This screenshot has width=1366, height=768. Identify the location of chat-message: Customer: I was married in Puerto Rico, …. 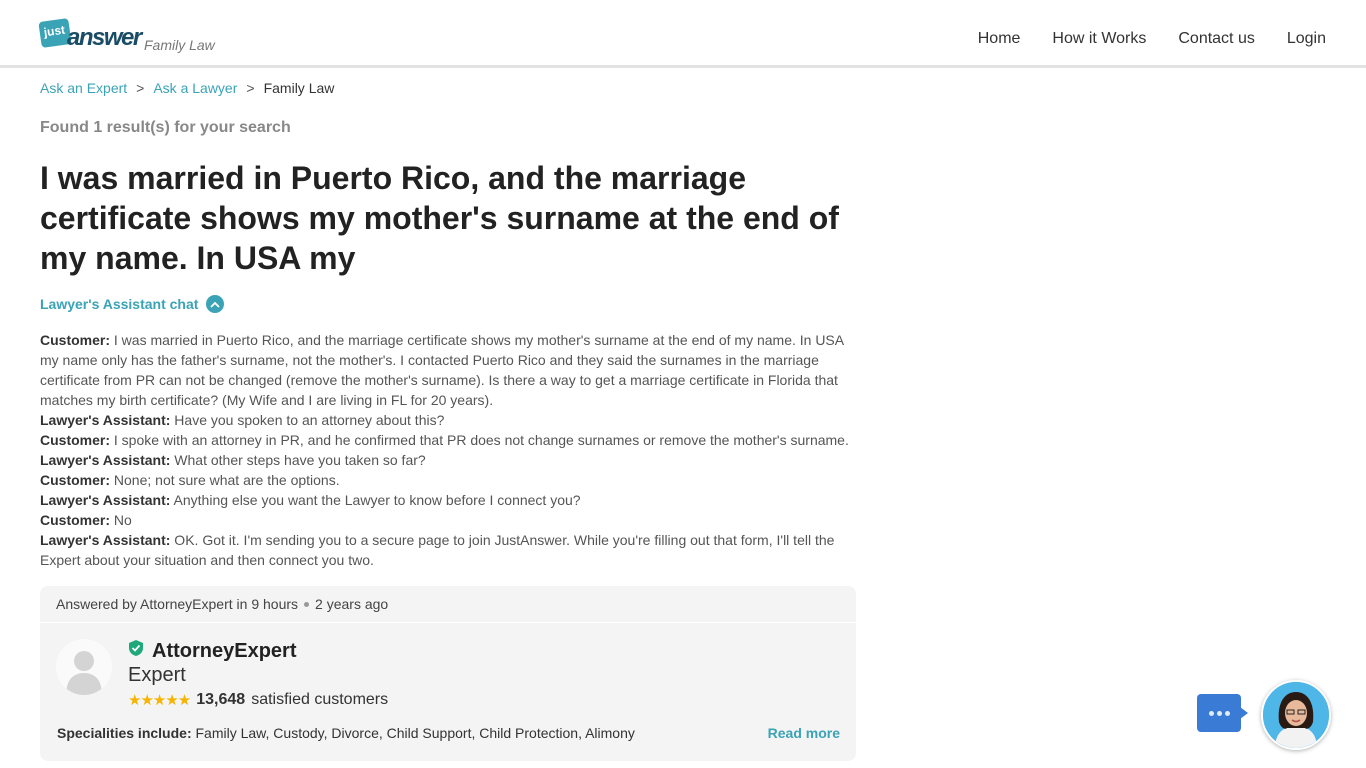
(447, 370).